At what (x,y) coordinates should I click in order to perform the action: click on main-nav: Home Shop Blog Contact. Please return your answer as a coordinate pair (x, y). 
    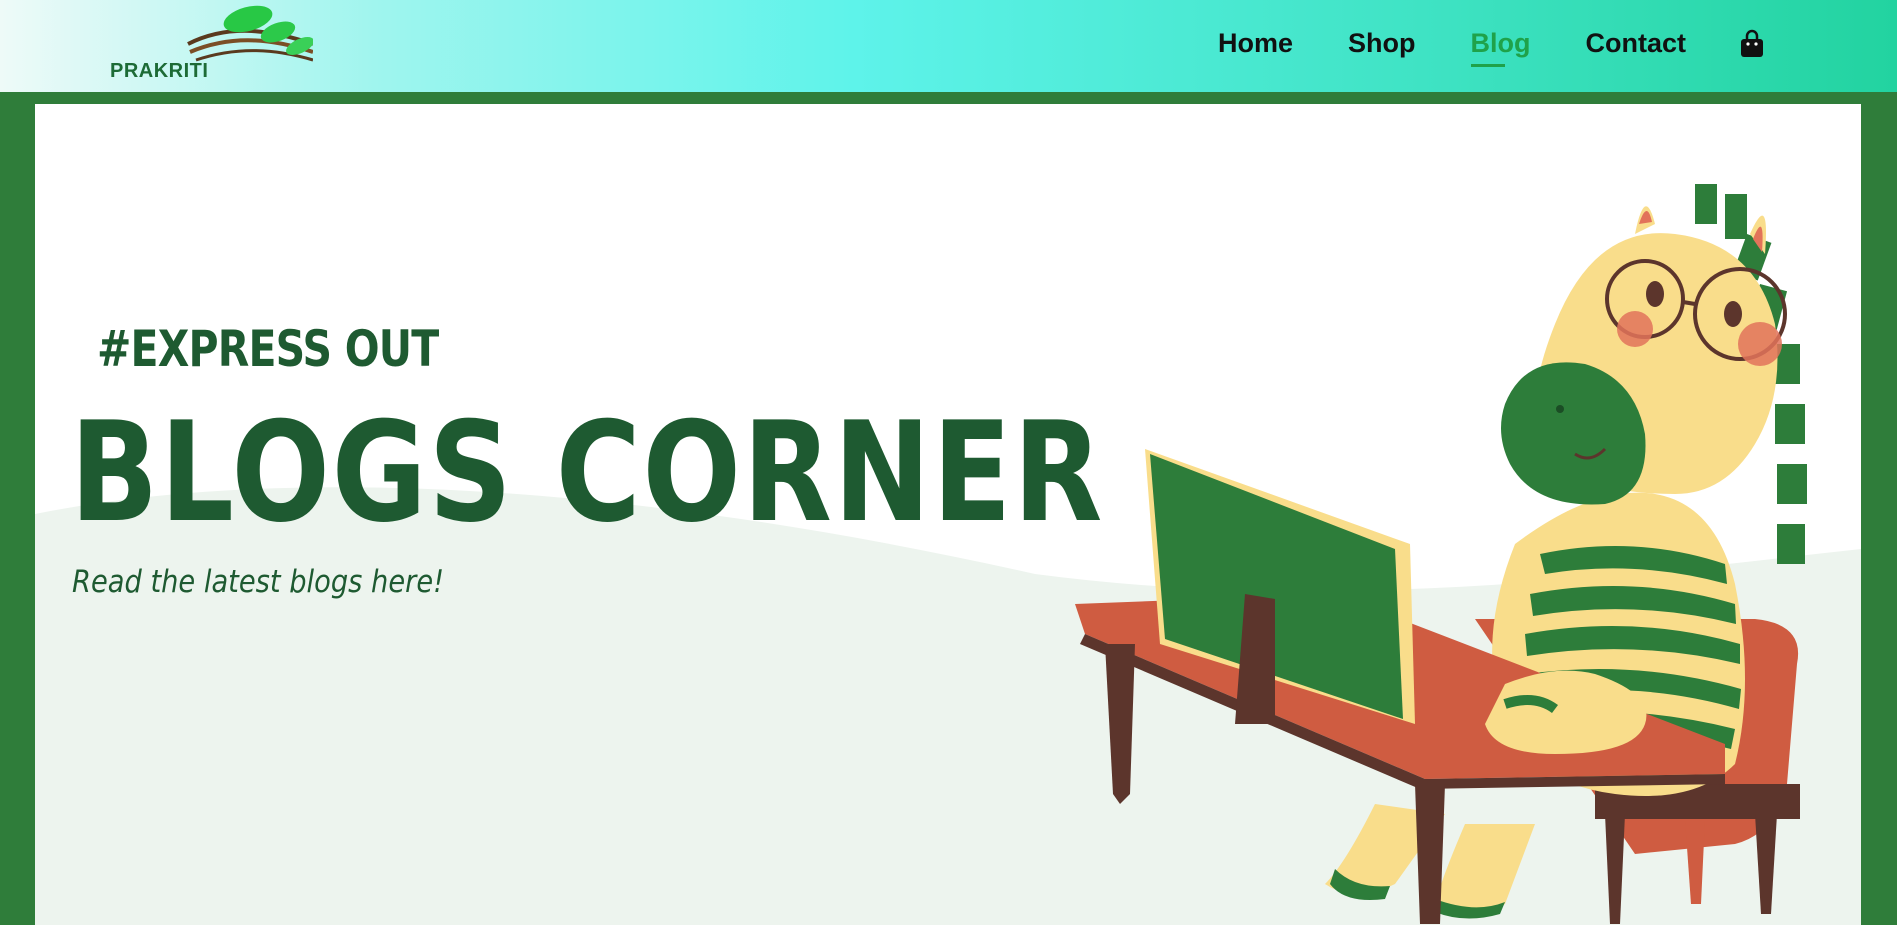
    Looking at the image, I should click on (1491, 47).